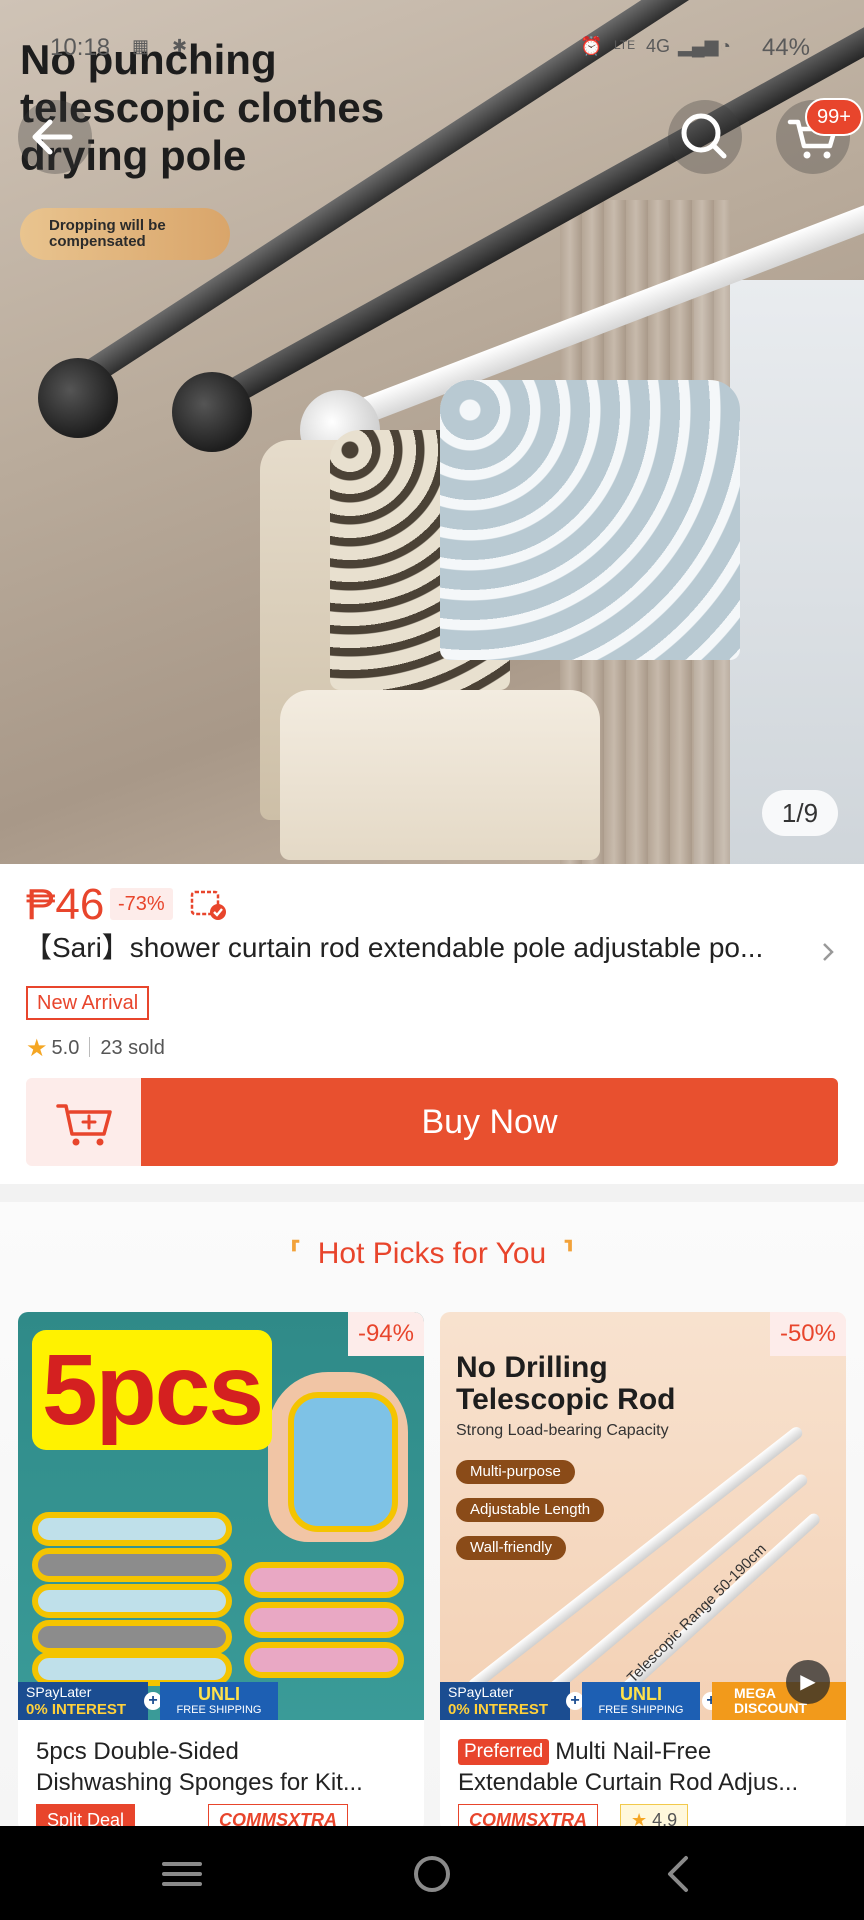 This screenshot has width=864, height=1920. I want to click on search-icon, so click(704, 136).